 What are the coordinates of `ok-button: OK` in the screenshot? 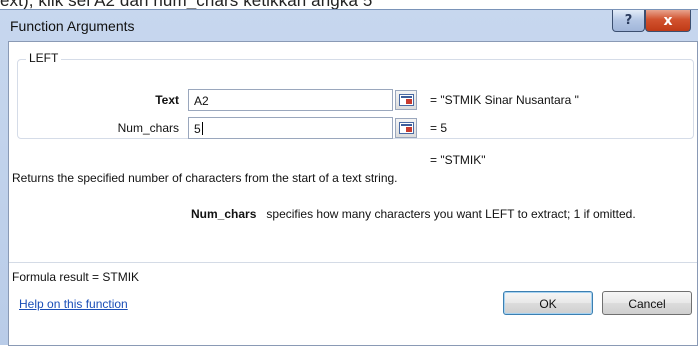 It's located at (548, 303).